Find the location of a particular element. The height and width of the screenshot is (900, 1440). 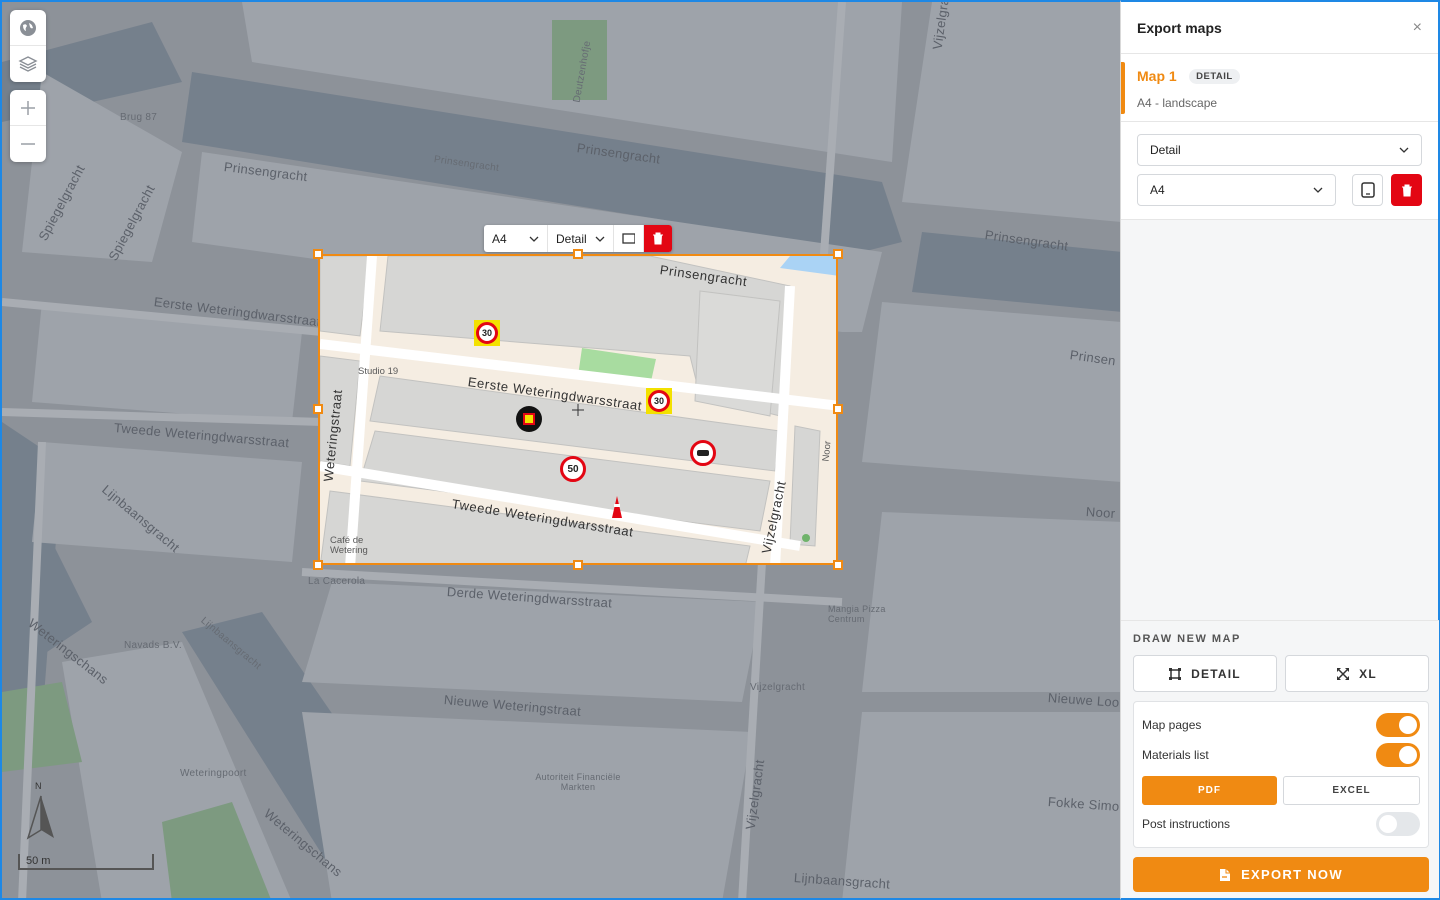

zoom-controls is located at coordinates (28, 126).